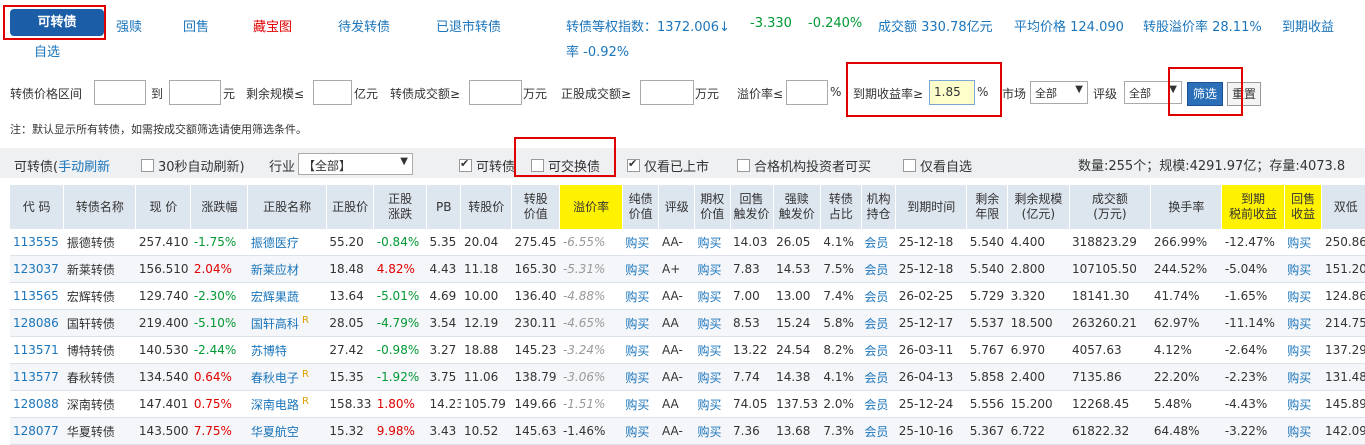 This screenshot has height=445, width=1365. What do you see at coordinates (807, 92) in the screenshot?
I see `premium-input` at bounding box center [807, 92].